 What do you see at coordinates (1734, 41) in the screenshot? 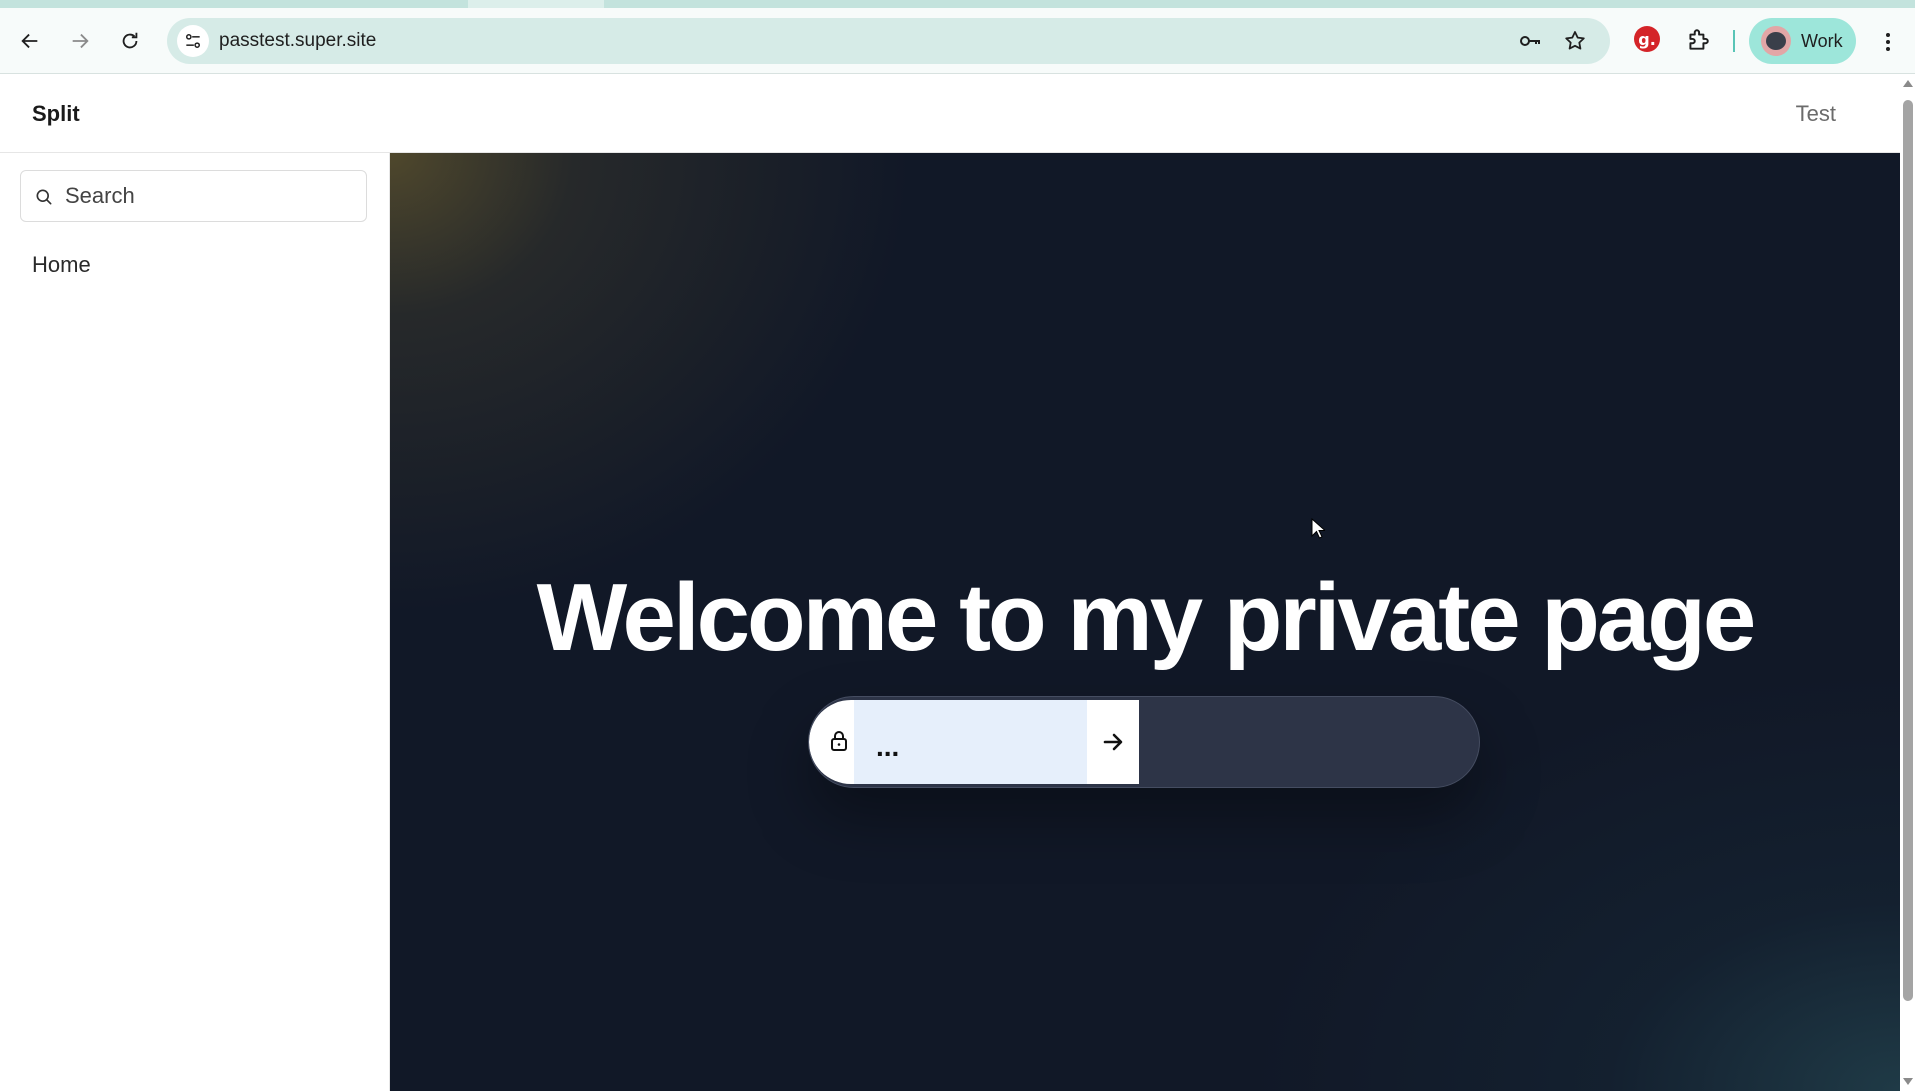
I see `toolbar-divider` at bounding box center [1734, 41].